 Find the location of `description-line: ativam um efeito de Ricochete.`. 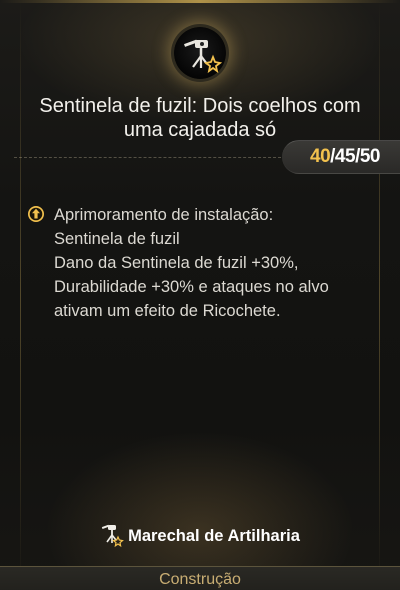

description-line: ativam um efeito de Ricochete. is located at coordinates (167, 311).